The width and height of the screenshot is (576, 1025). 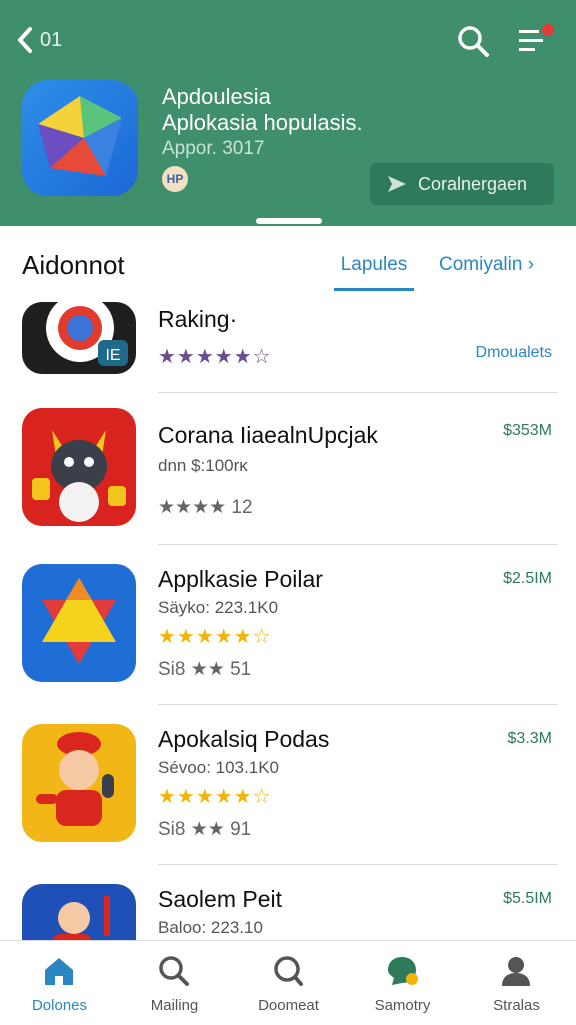 I want to click on nav-label: Stralas, so click(x=516, y=1005).